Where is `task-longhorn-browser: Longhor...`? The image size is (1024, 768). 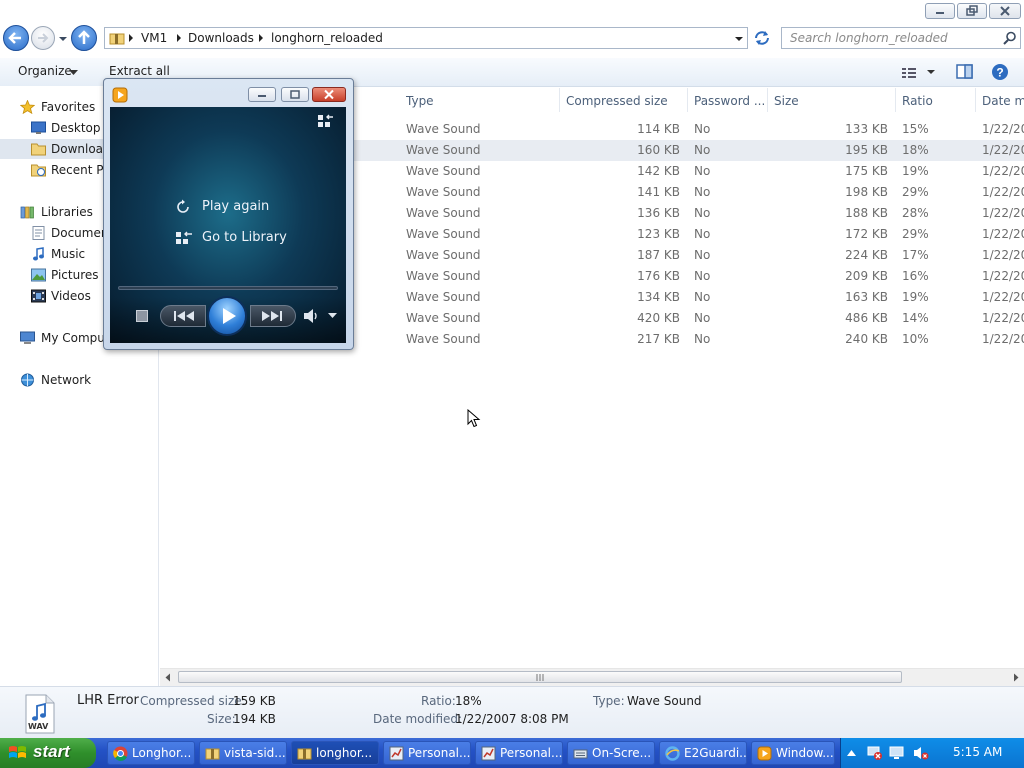 task-longhorn-browser: Longhor... is located at coordinates (151, 753).